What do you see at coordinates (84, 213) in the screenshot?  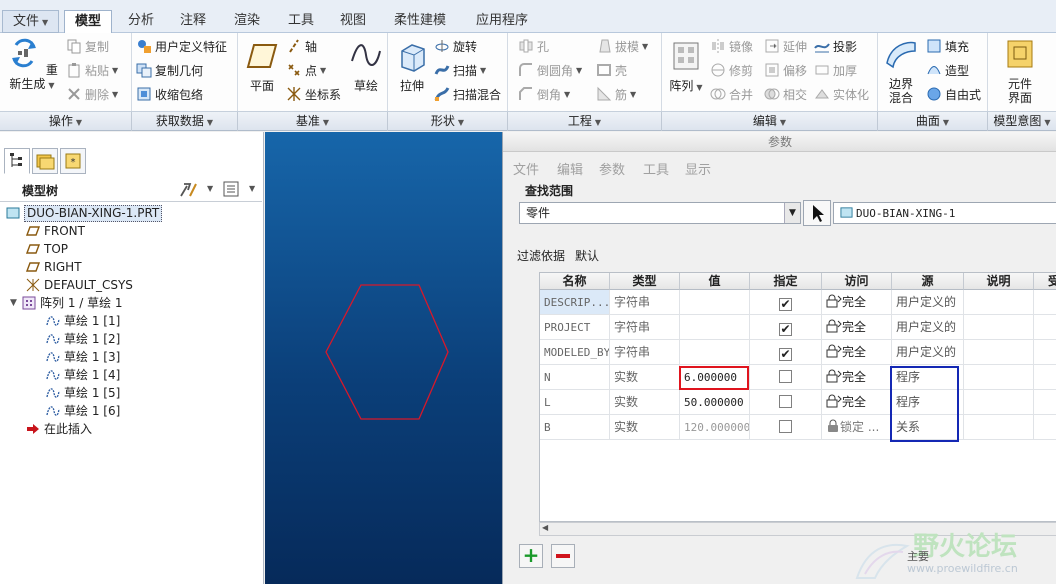 I see `tree-root-part: DUO-BIAN-XING-1.PRT` at bounding box center [84, 213].